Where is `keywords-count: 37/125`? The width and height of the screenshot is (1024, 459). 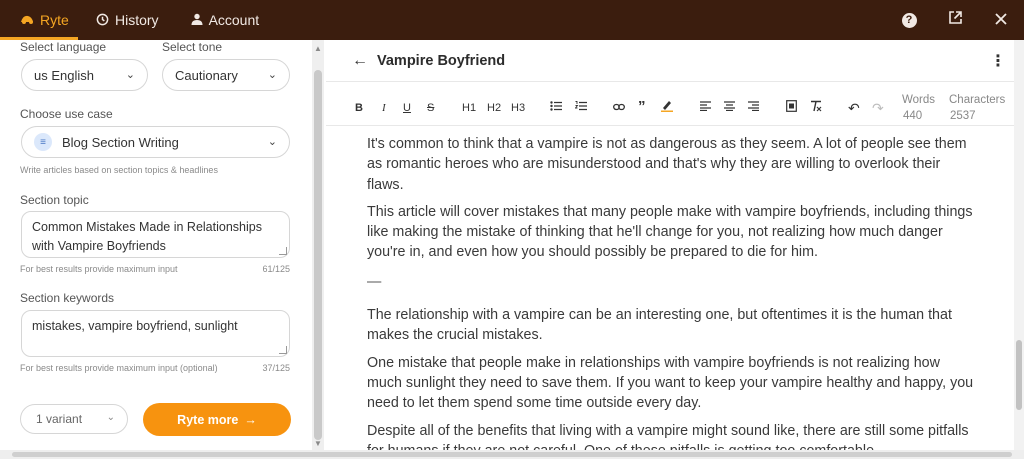 keywords-count: 37/125 is located at coordinates (276, 368).